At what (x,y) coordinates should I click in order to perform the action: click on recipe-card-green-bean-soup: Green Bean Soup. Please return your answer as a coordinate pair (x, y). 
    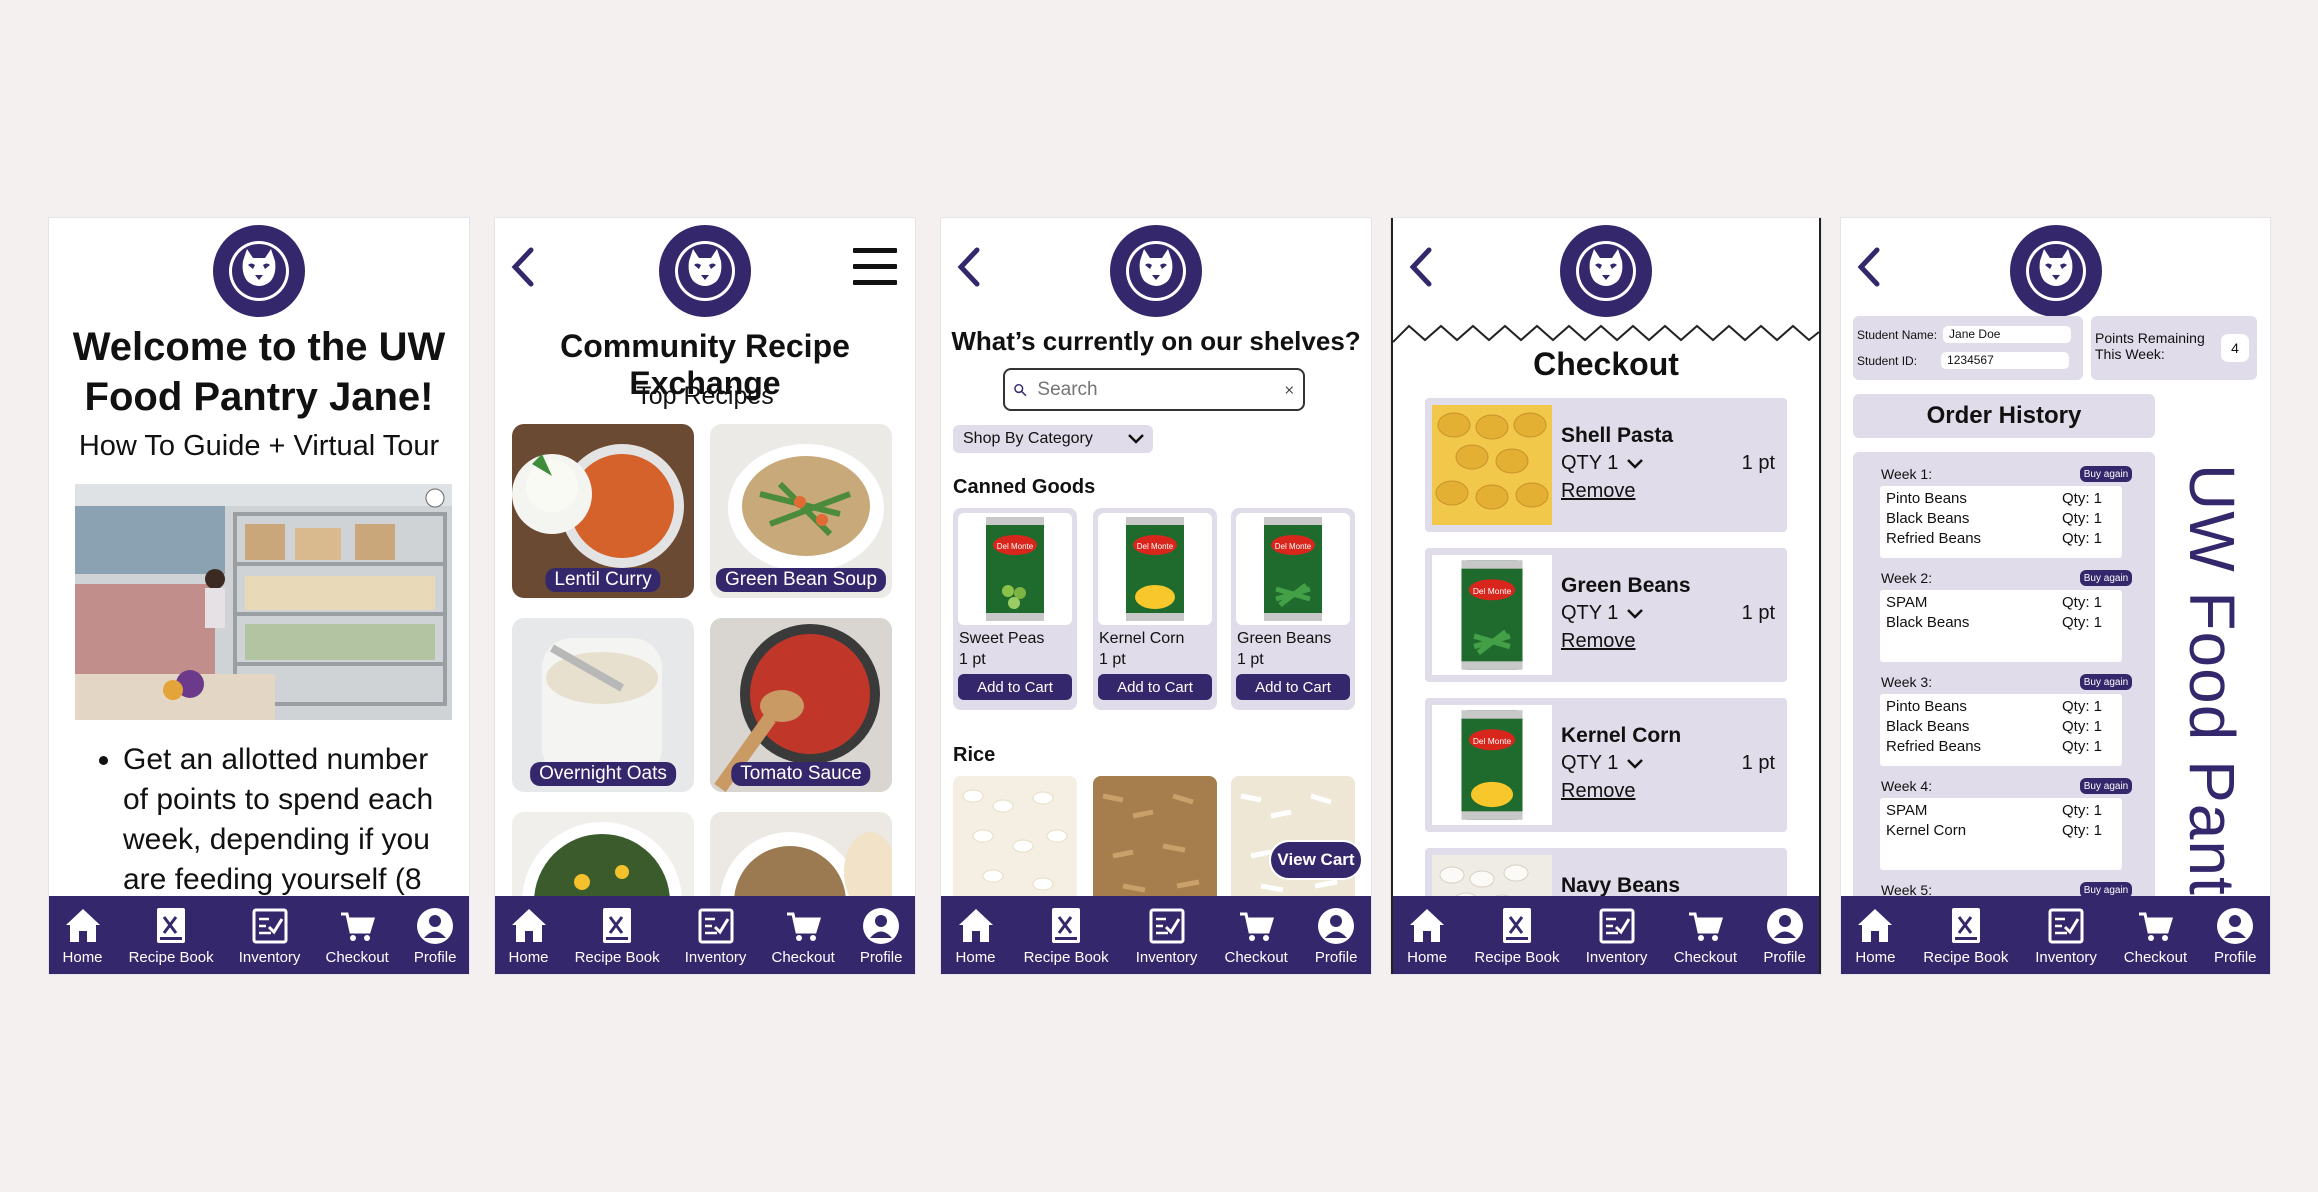
    Looking at the image, I should click on (801, 511).